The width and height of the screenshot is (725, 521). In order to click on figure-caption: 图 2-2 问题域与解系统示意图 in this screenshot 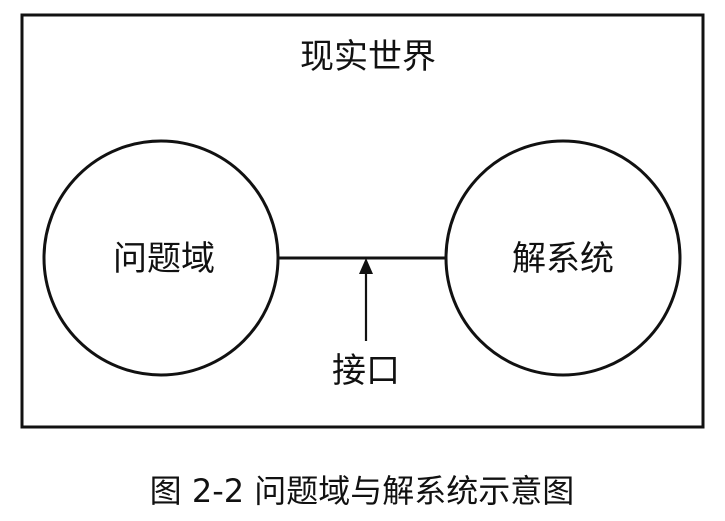, I will do `click(362, 491)`.